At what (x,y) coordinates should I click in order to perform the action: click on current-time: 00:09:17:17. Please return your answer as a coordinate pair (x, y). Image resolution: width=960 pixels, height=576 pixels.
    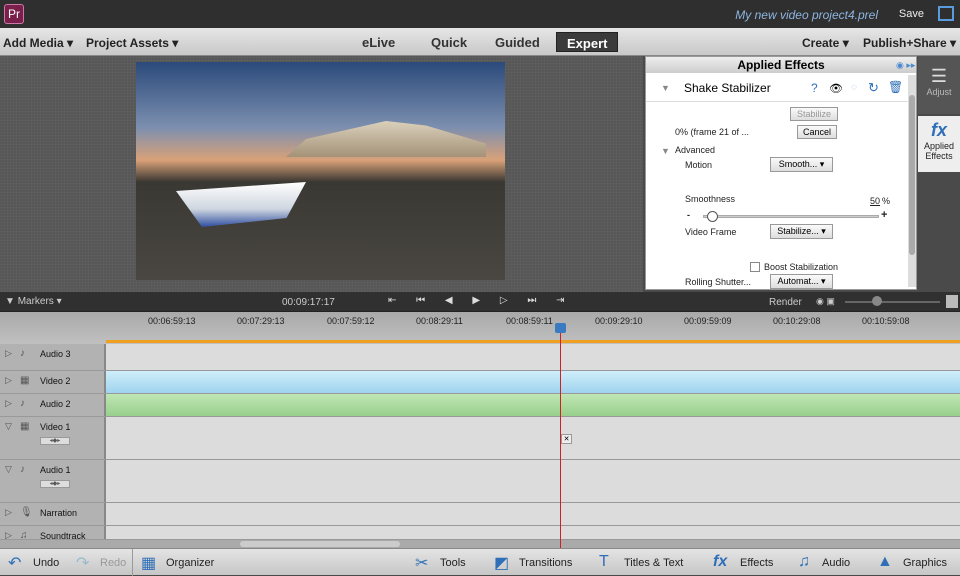
    Looking at the image, I should click on (308, 302).